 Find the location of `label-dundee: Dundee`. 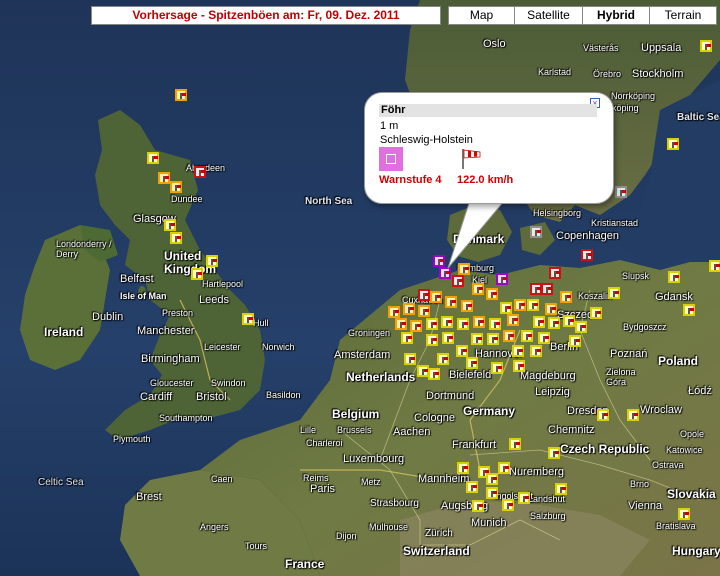

label-dundee: Dundee is located at coordinates (187, 199).